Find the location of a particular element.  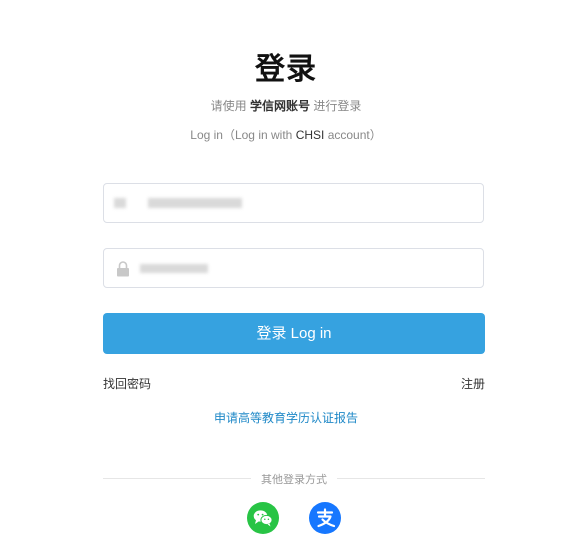

subtitle-cn-highlight: 学信网账号 is located at coordinates (279, 106).